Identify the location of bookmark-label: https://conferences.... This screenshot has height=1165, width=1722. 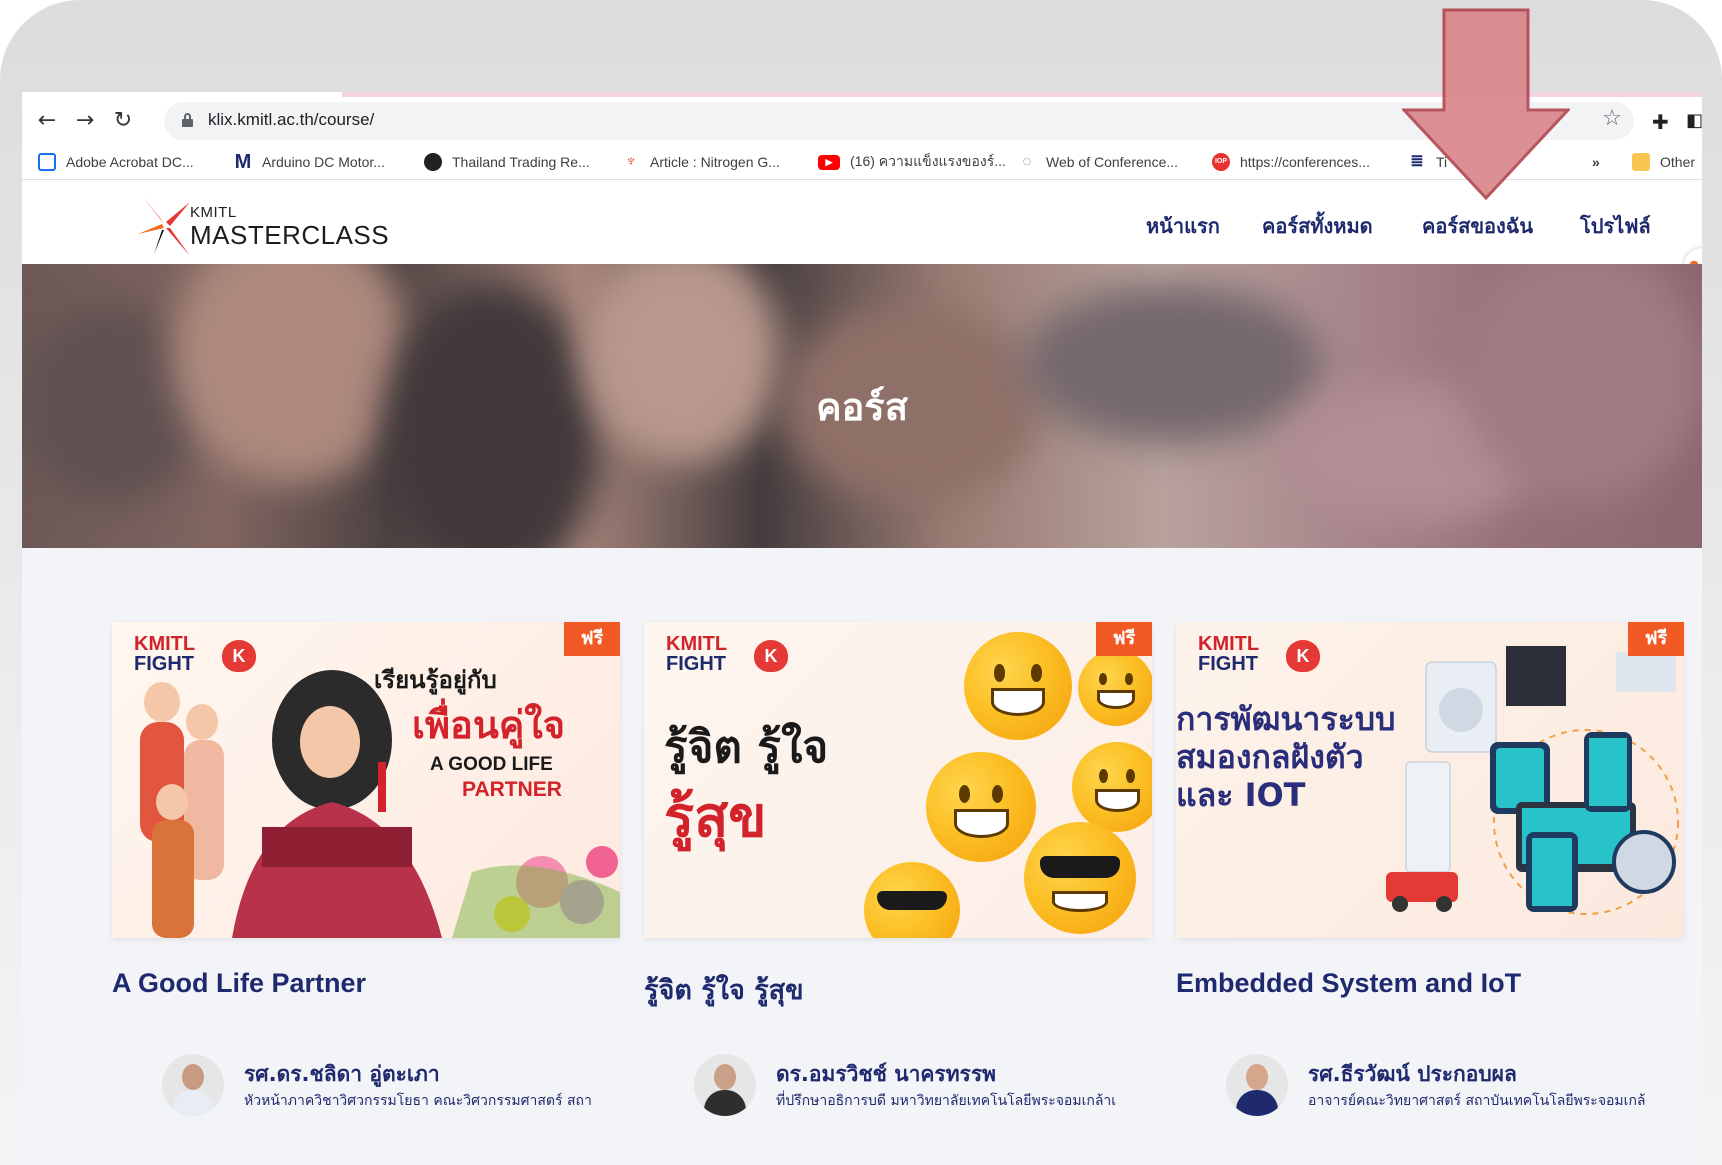
(1305, 162).